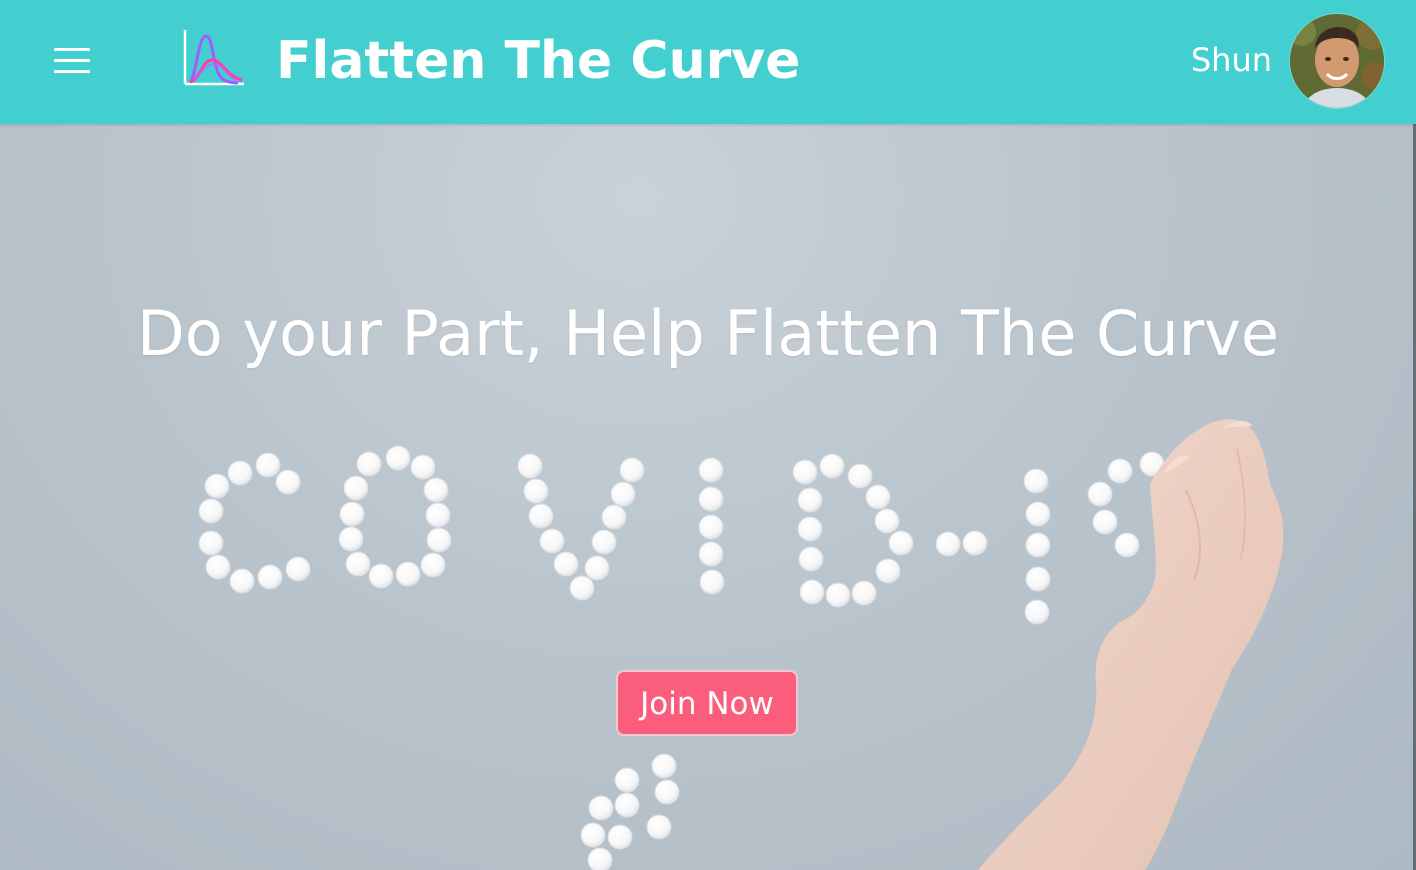 This screenshot has height=870, width=1416. Describe the element at coordinates (1231, 60) in the screenshot. I see `user-name: Shun` at that location.